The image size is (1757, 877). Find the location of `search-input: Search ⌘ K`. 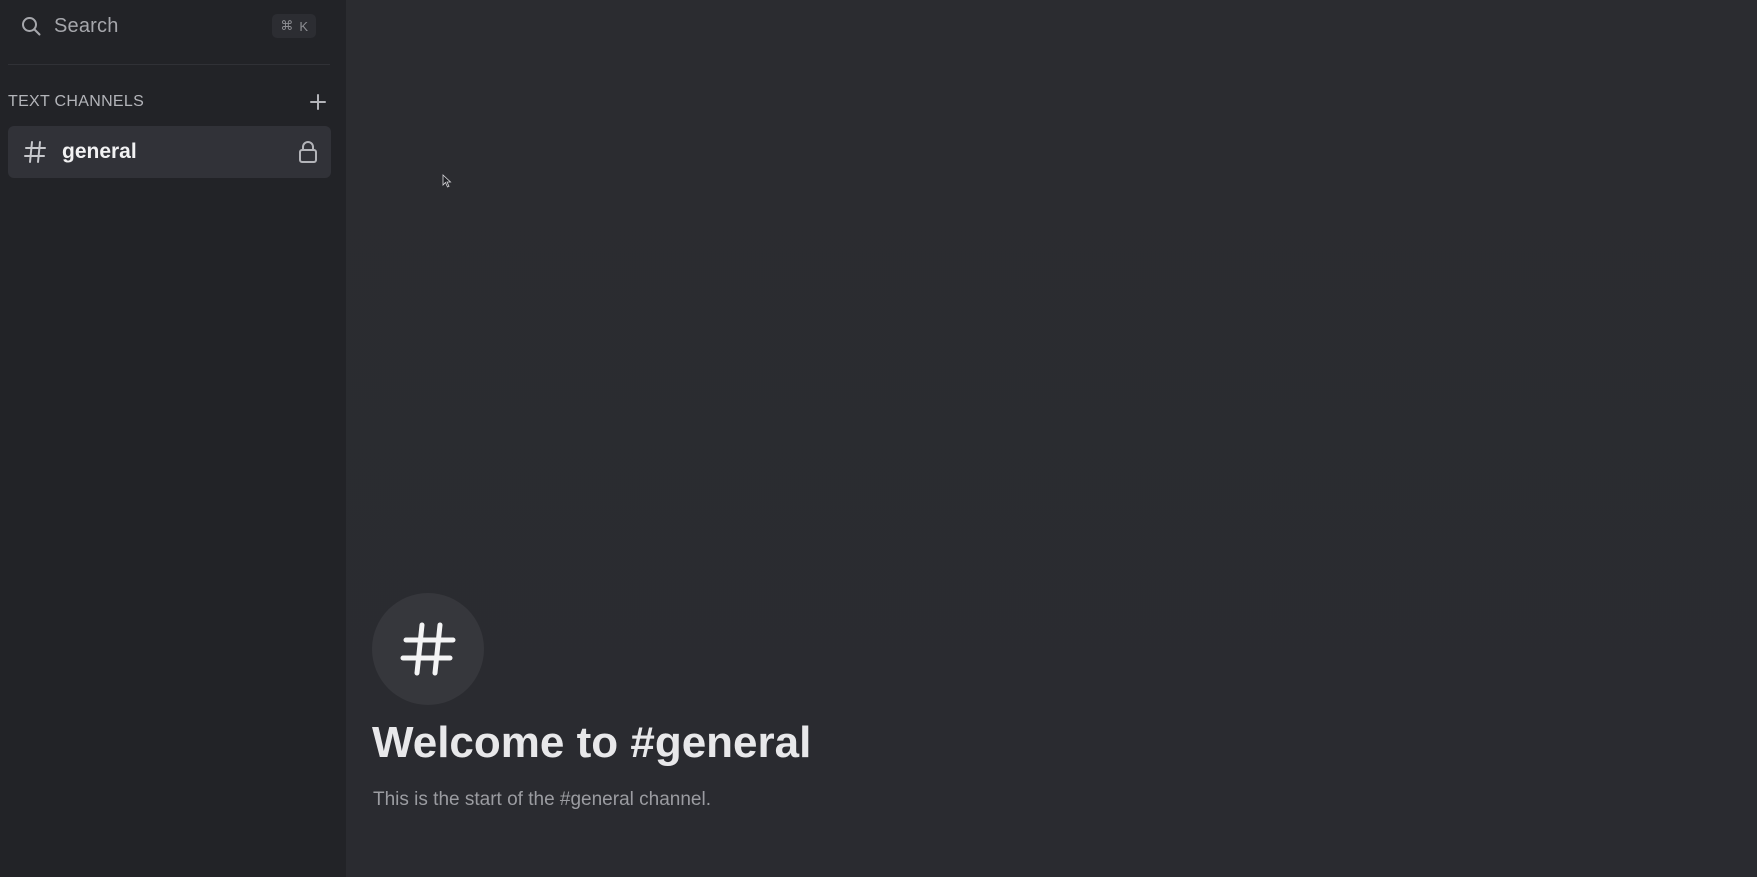

search-input: Search ⌘ K is located at coordinates (167, 26).